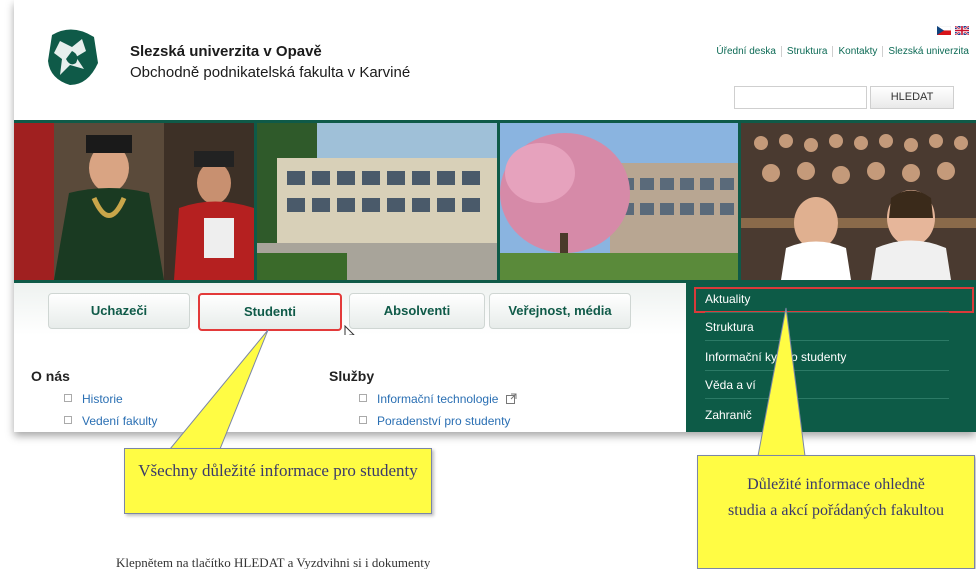  What do you see at coordinates (857, 51) in the screenshot?
I see `link-kontakty: Kontakty` at bounding box center [857, 51].